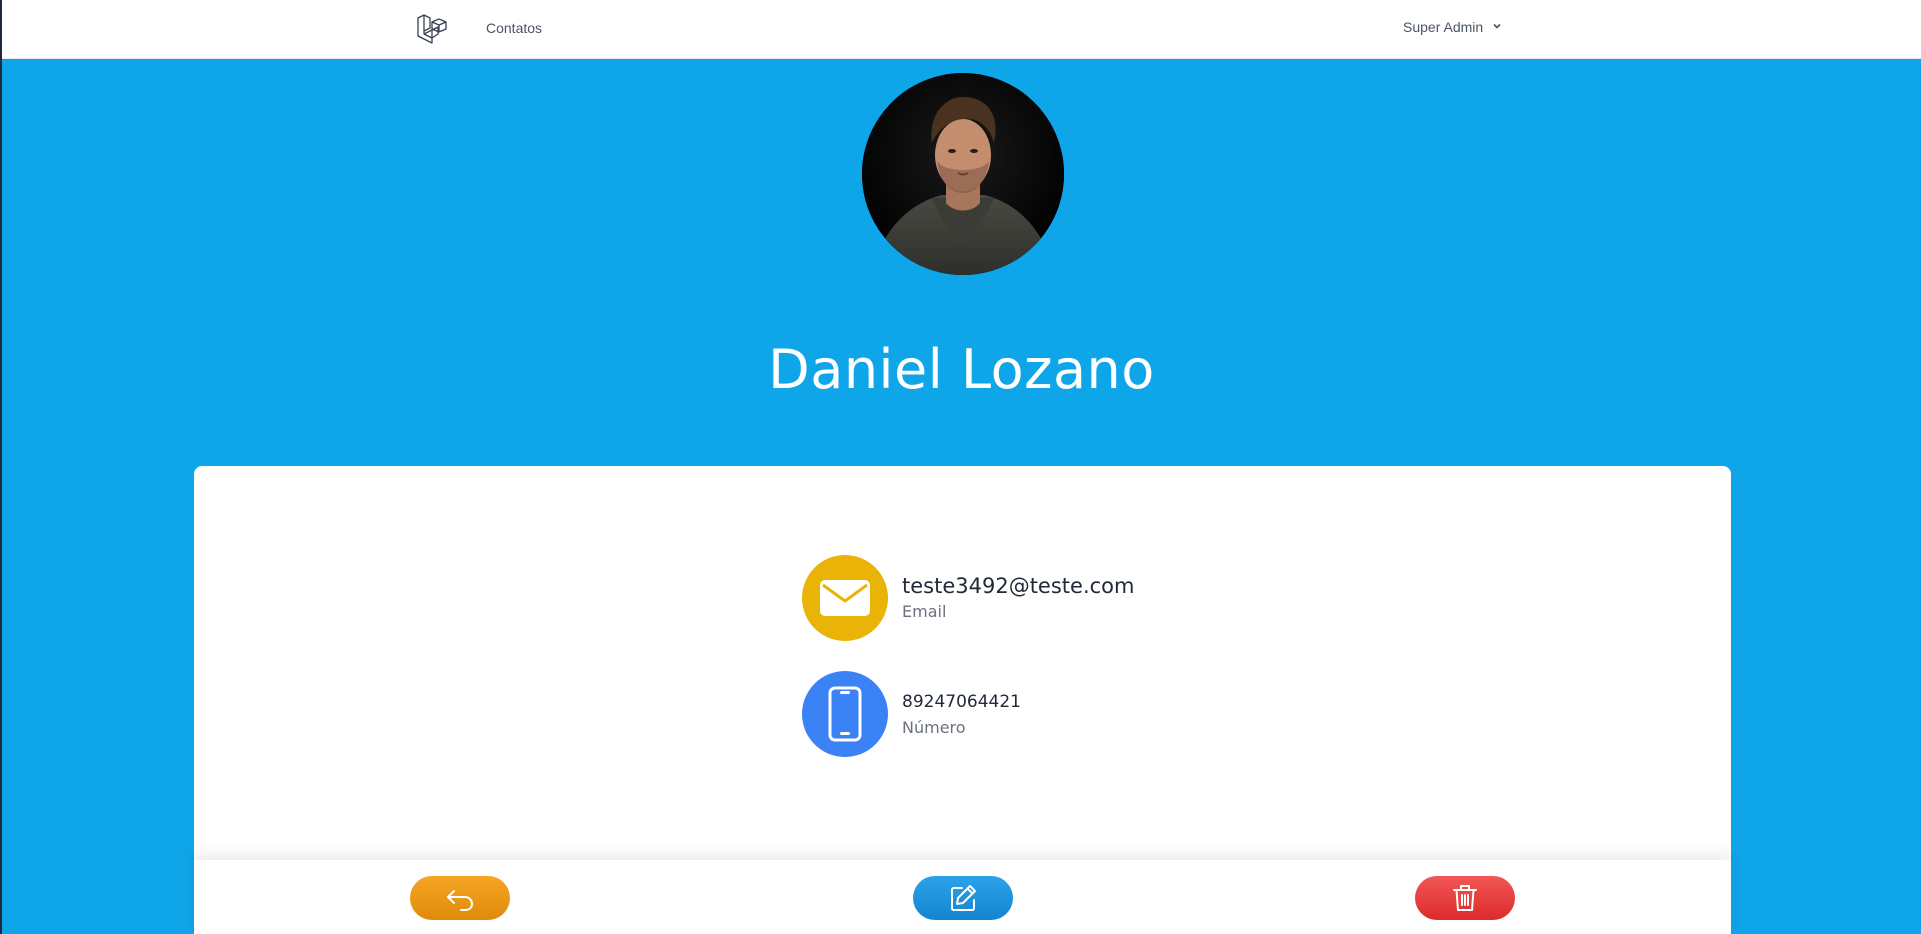  I want to click on back-button, so click(460, 898).